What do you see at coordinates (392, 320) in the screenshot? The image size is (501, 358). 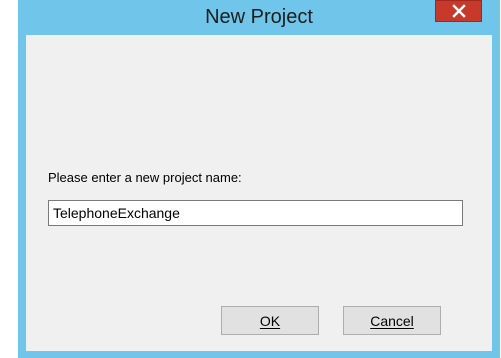 I see `cancel-button: Cancel` at bounding box center [392, 320].